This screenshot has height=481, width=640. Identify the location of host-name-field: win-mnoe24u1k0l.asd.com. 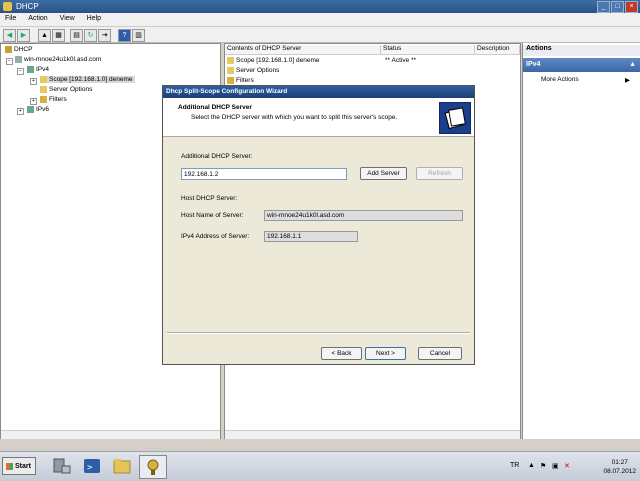
(363, 215).